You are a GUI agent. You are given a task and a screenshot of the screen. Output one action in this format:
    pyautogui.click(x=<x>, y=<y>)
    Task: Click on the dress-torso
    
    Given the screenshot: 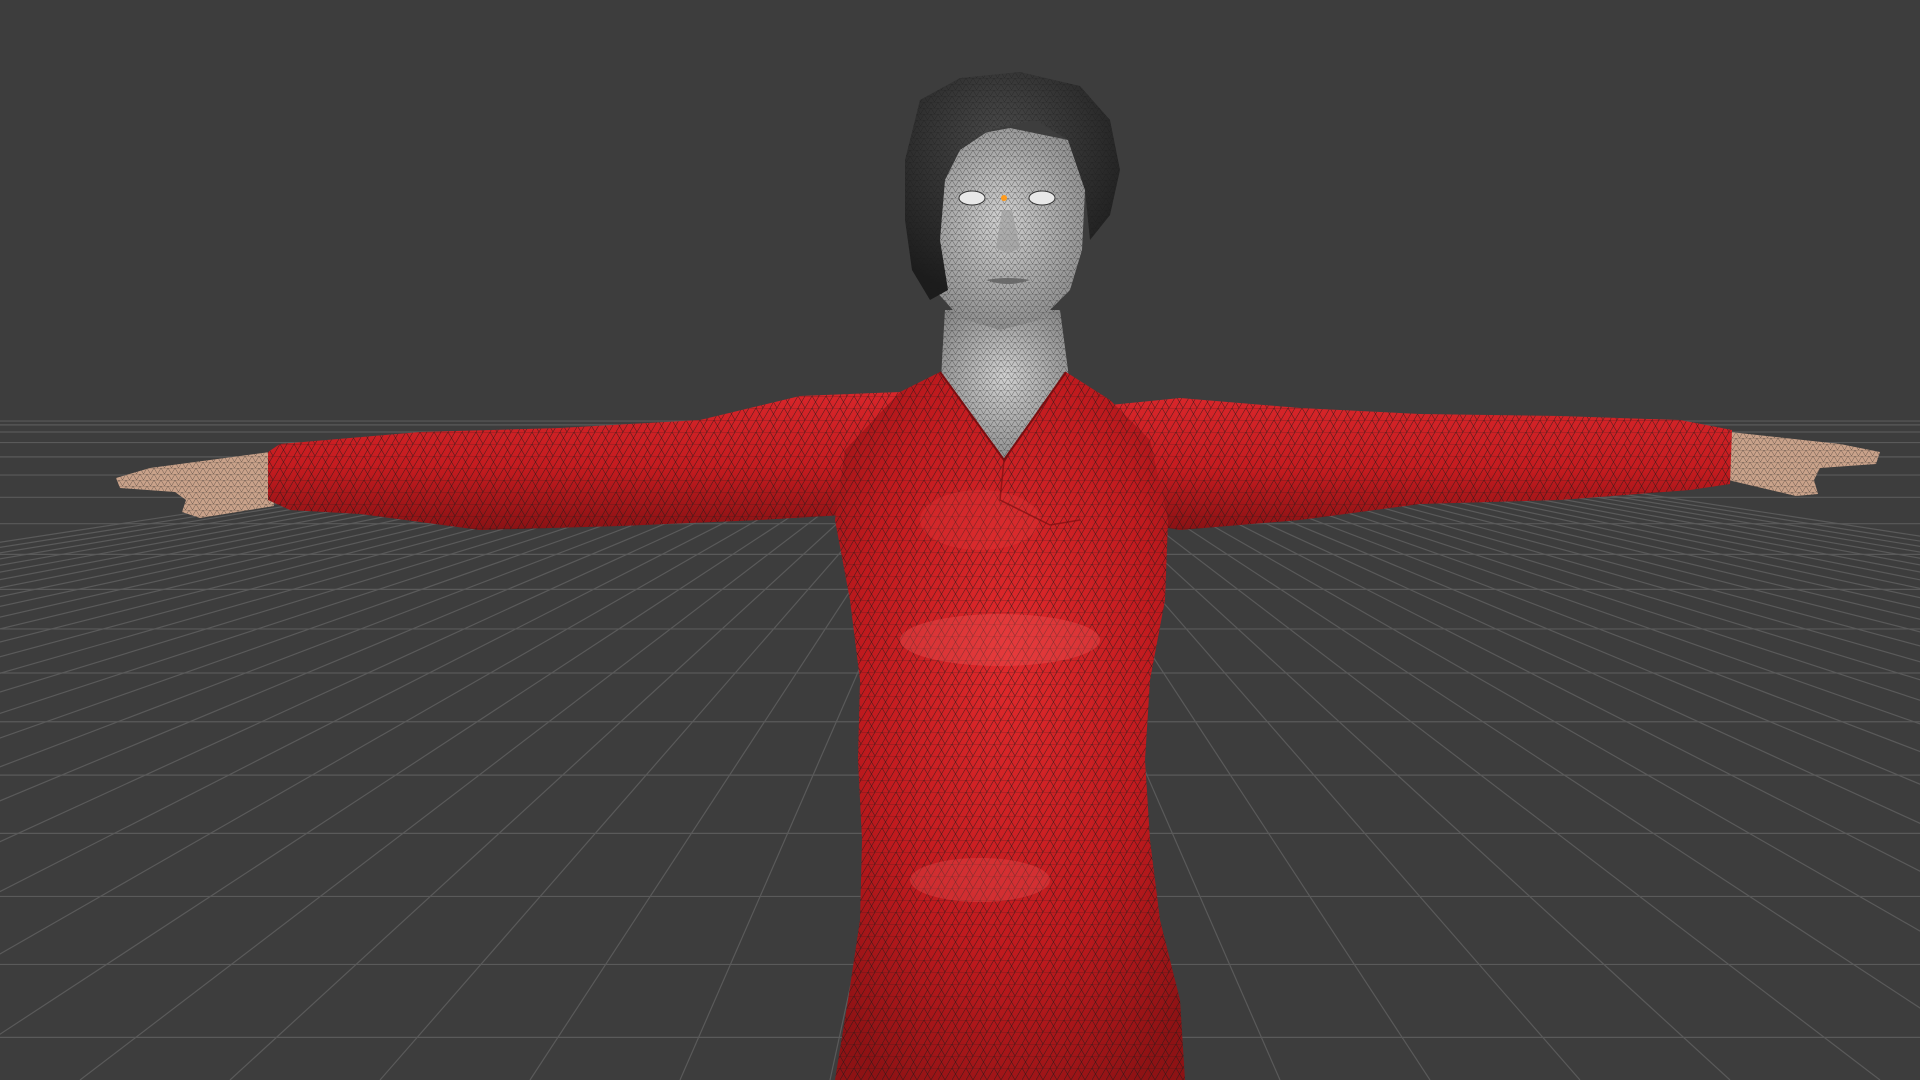 What is the action you would take?
    pyautogui.click(x=1010, y=725)
    